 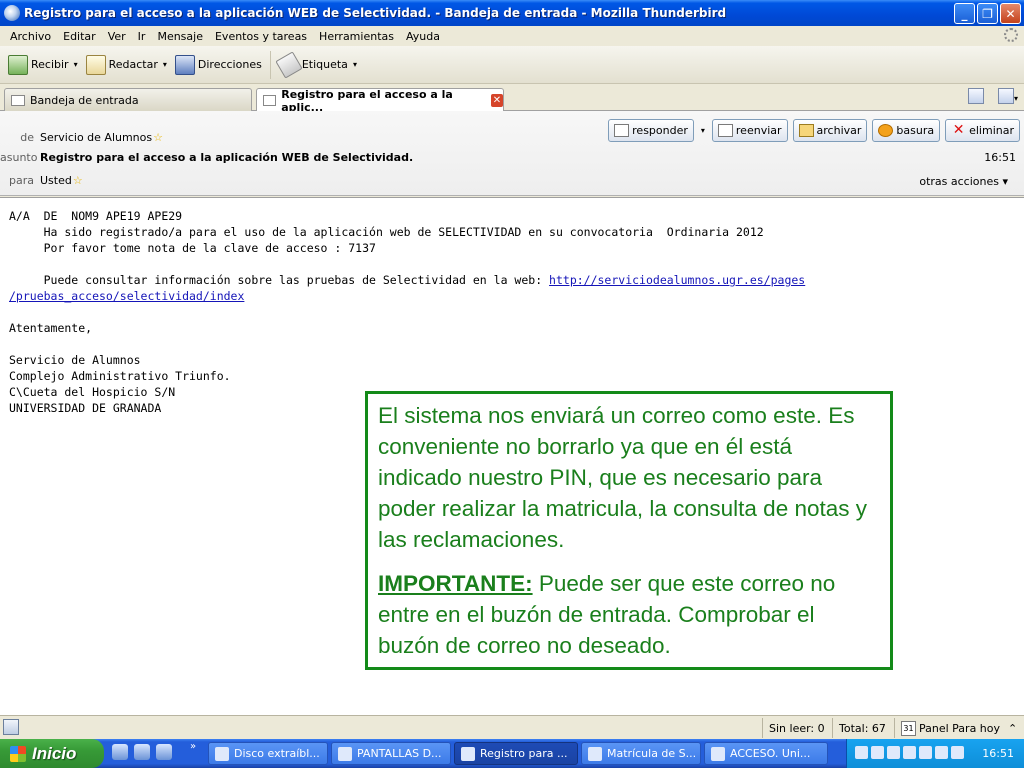 What do you see at coordinates (1016, 98) in the screenshot?
I see `tab-list-dropdown-icon: ▾` at bounding box center [1016, 98].